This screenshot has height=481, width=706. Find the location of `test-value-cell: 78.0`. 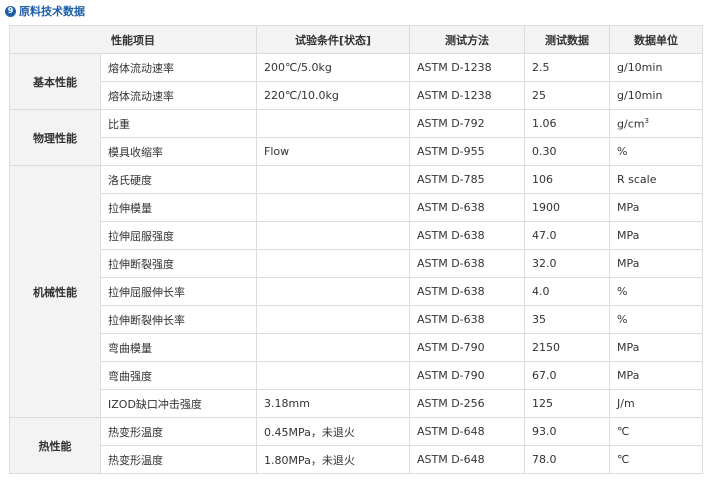

test-value-cell: 78.0 is located at coordinates (567, 459).